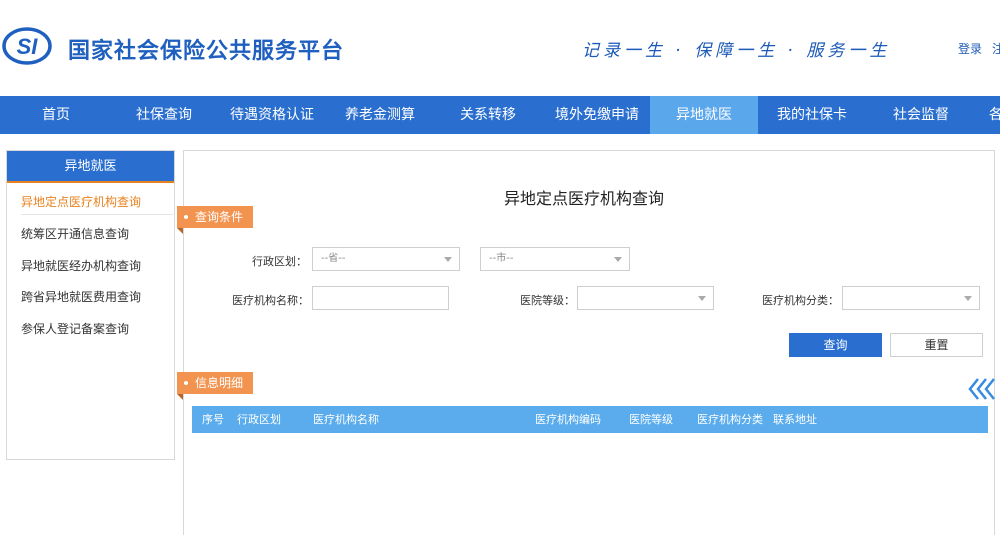 This screenshot has height=535, width=1000. What do you see at coordinates (911, 298) in the screenshot?
I see `institution-category-select` at bounding box center [911, 298].